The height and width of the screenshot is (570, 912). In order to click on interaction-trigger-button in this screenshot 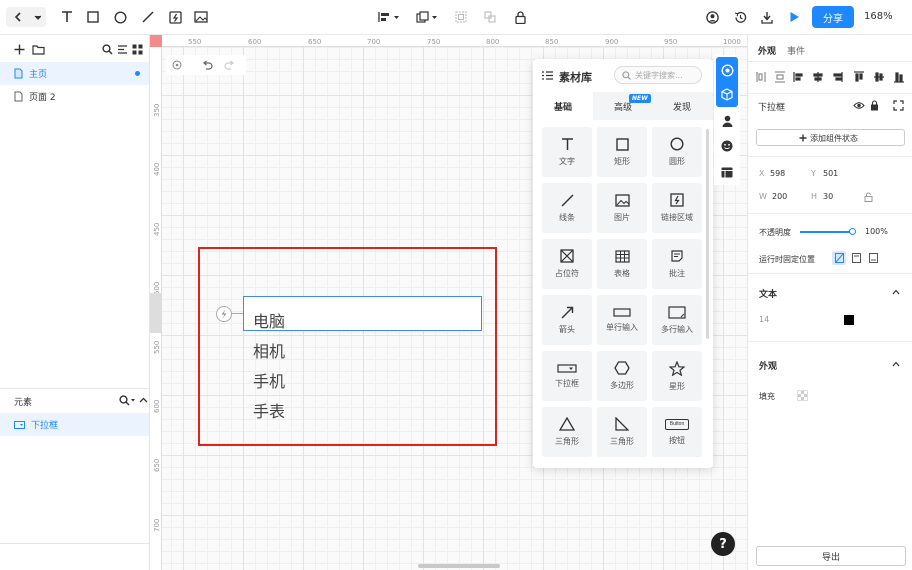, I will do `click(224, 314)`.